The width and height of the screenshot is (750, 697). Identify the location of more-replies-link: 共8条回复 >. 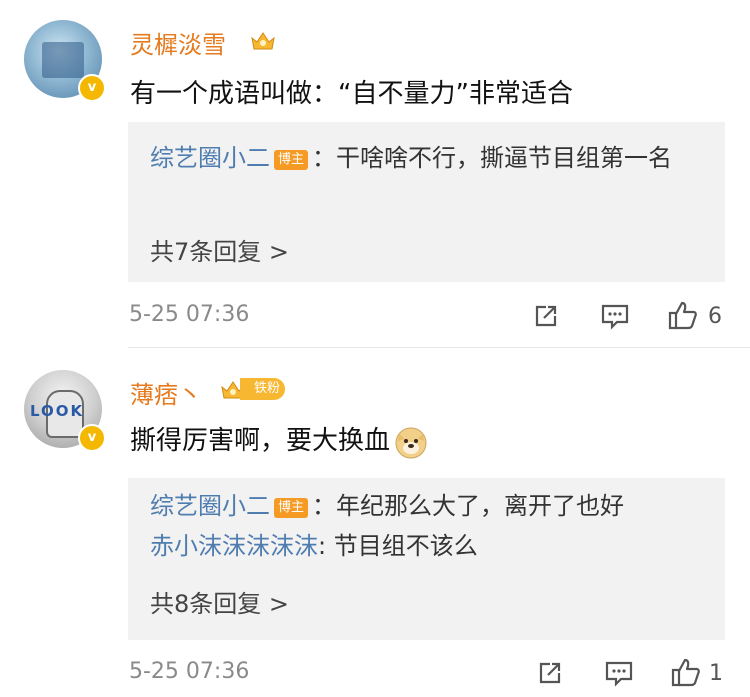
(219, 601).